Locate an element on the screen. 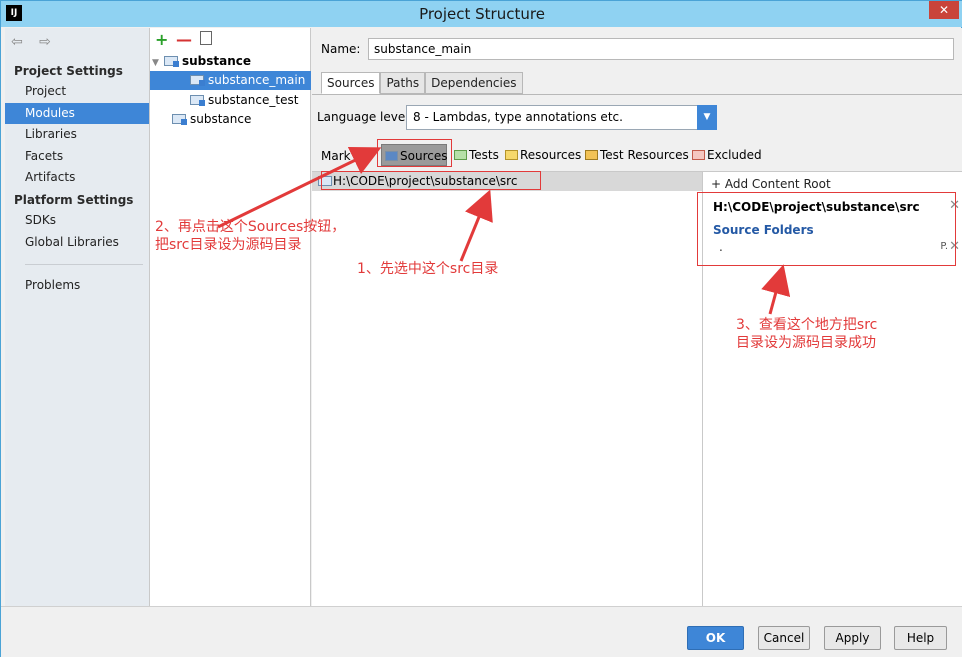 This screenshot has height=657, width=962. test-resources-folder-icon is located at coordinates (591, 155).